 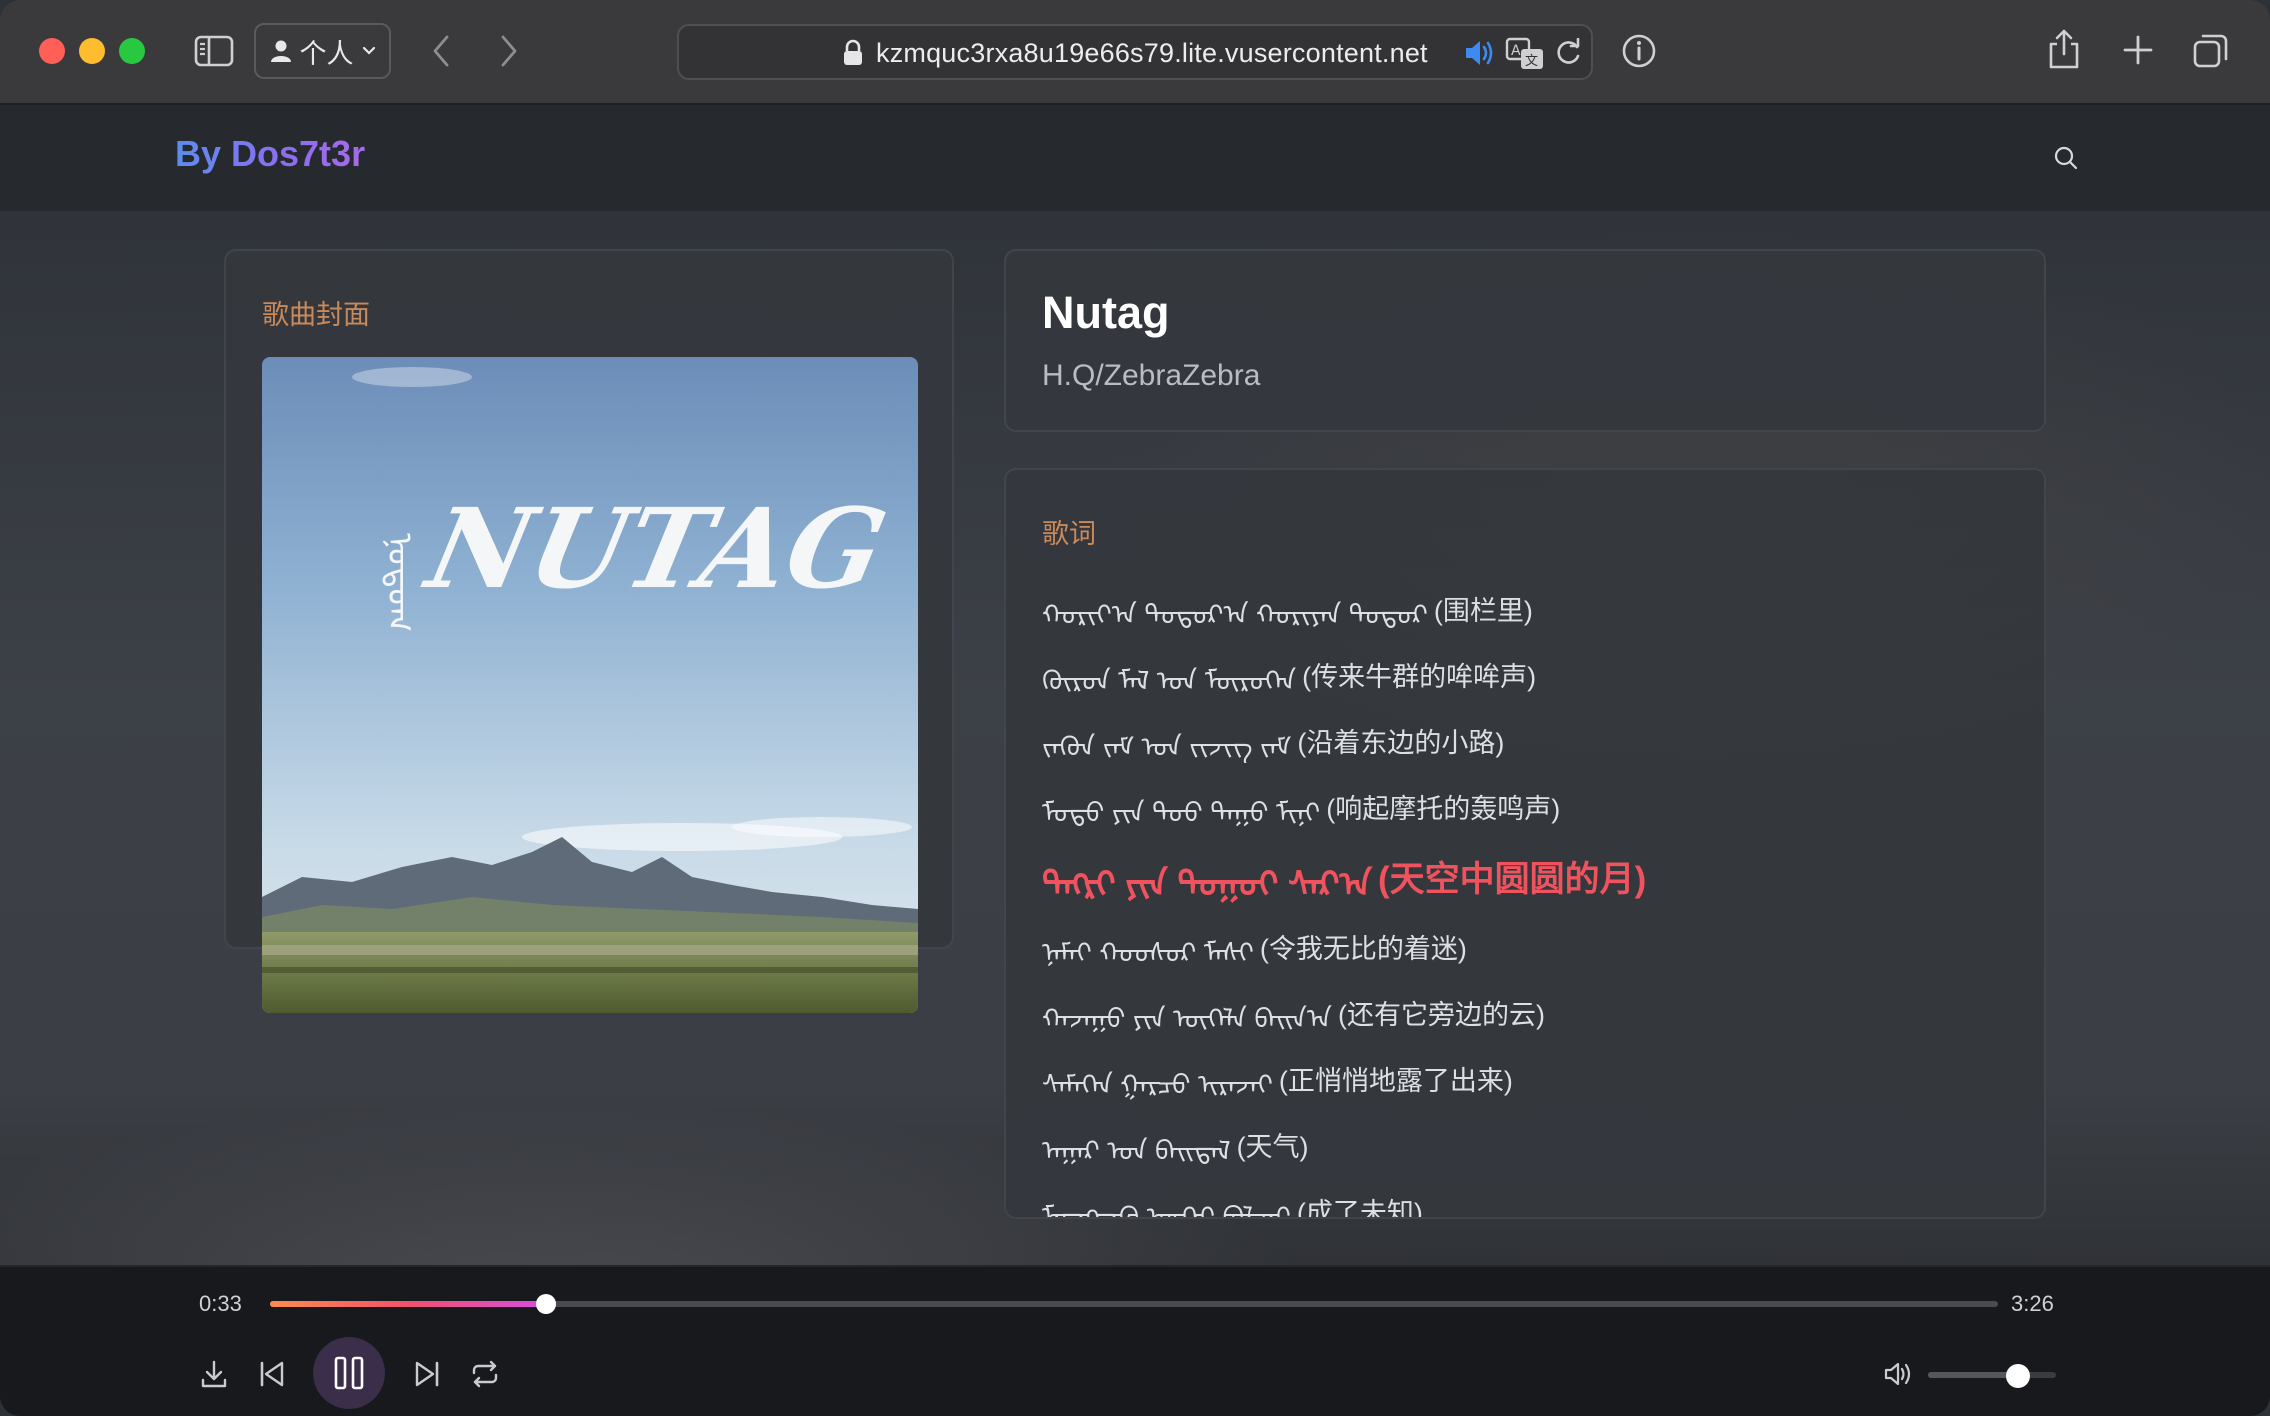 What do you see at coordinates (1532, 946) in the screenshot?
I see `lyric-line: ᠨᠠᠮᠠᠢ ᠬᠣᠣᠰᠣᠷ ᠮᠠᠰᠢ (令我无比的着迷)` at bounding box center [1532, 946].